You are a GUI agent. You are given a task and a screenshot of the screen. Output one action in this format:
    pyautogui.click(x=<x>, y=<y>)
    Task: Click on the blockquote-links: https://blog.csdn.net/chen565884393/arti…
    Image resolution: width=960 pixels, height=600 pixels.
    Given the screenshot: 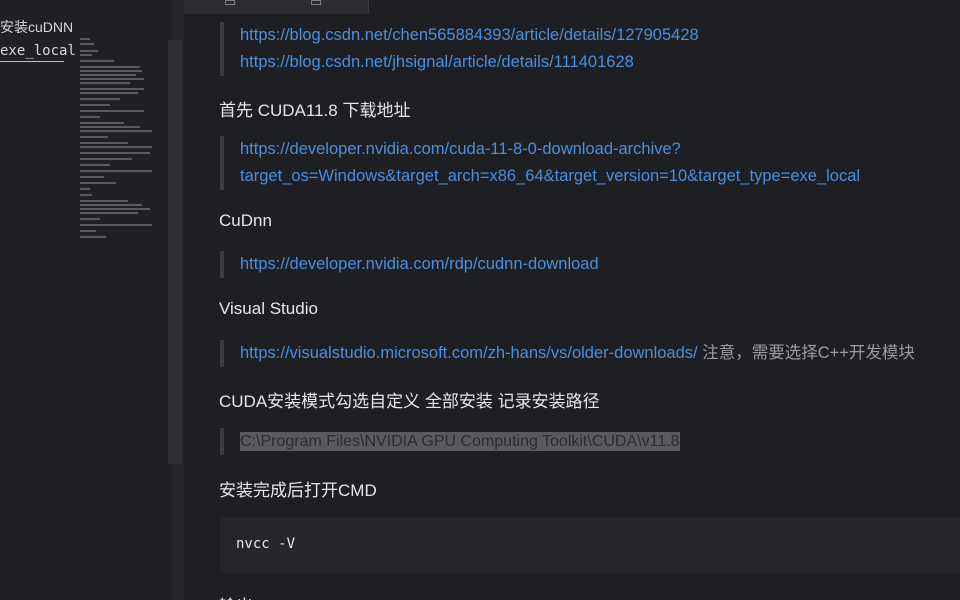 What is the action you would take?
    pyautogui.click(x=459, y=49)
    